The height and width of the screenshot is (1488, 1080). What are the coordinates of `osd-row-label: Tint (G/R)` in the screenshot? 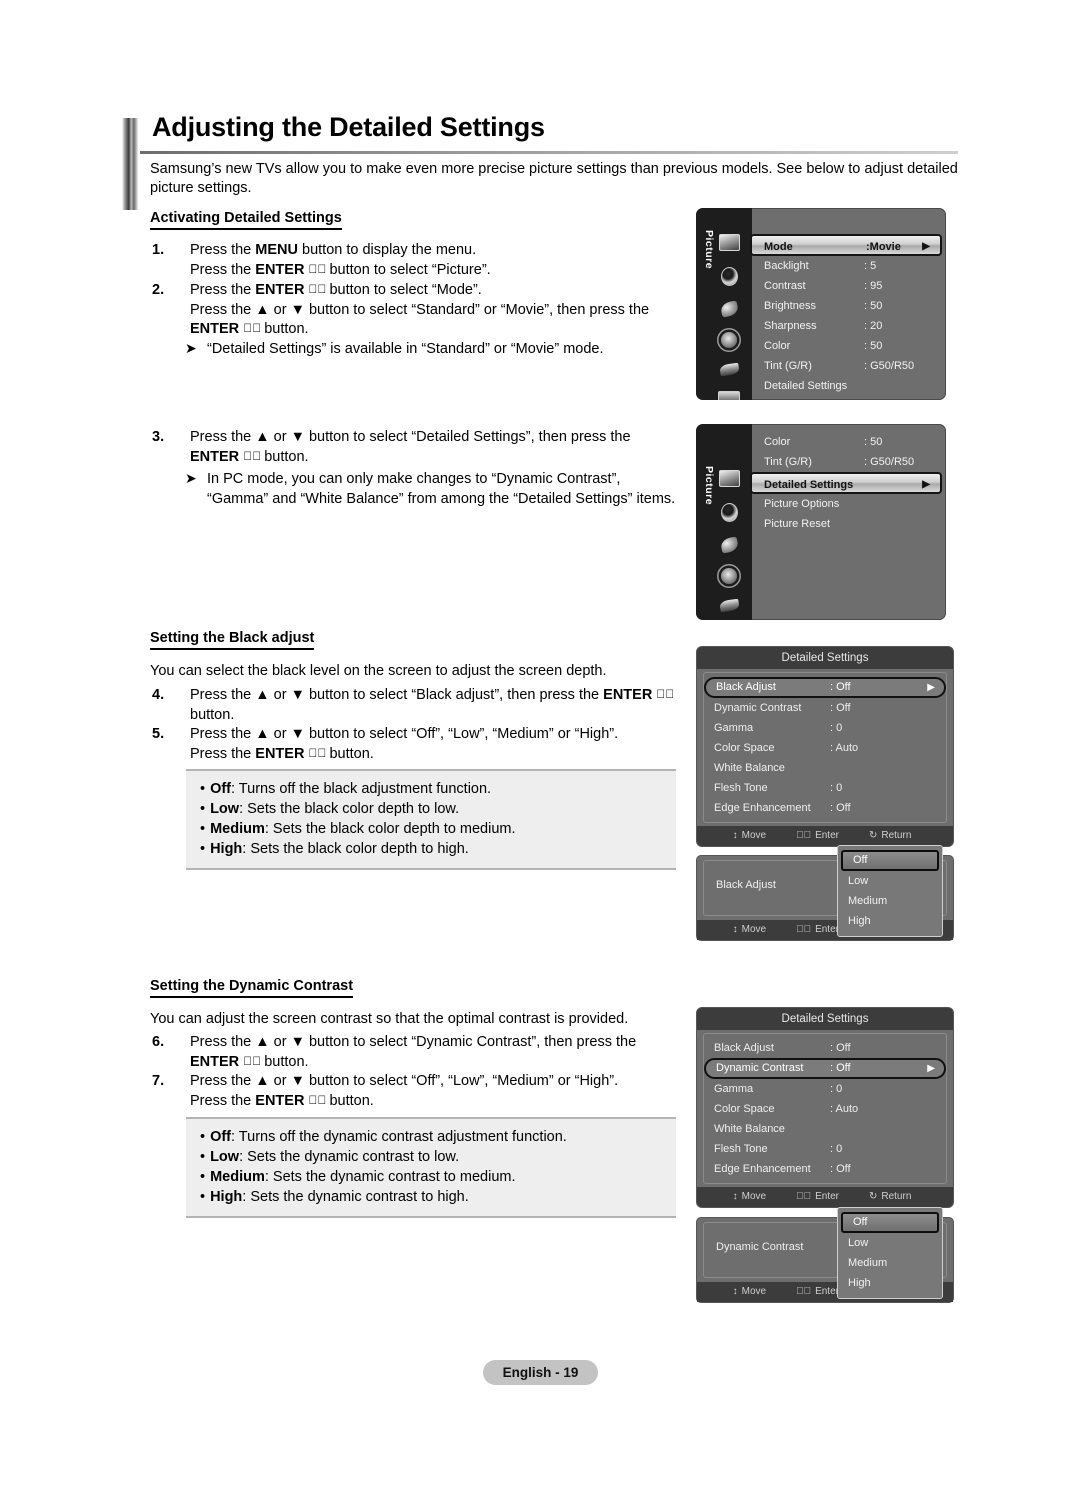 It's located at (788, 462).